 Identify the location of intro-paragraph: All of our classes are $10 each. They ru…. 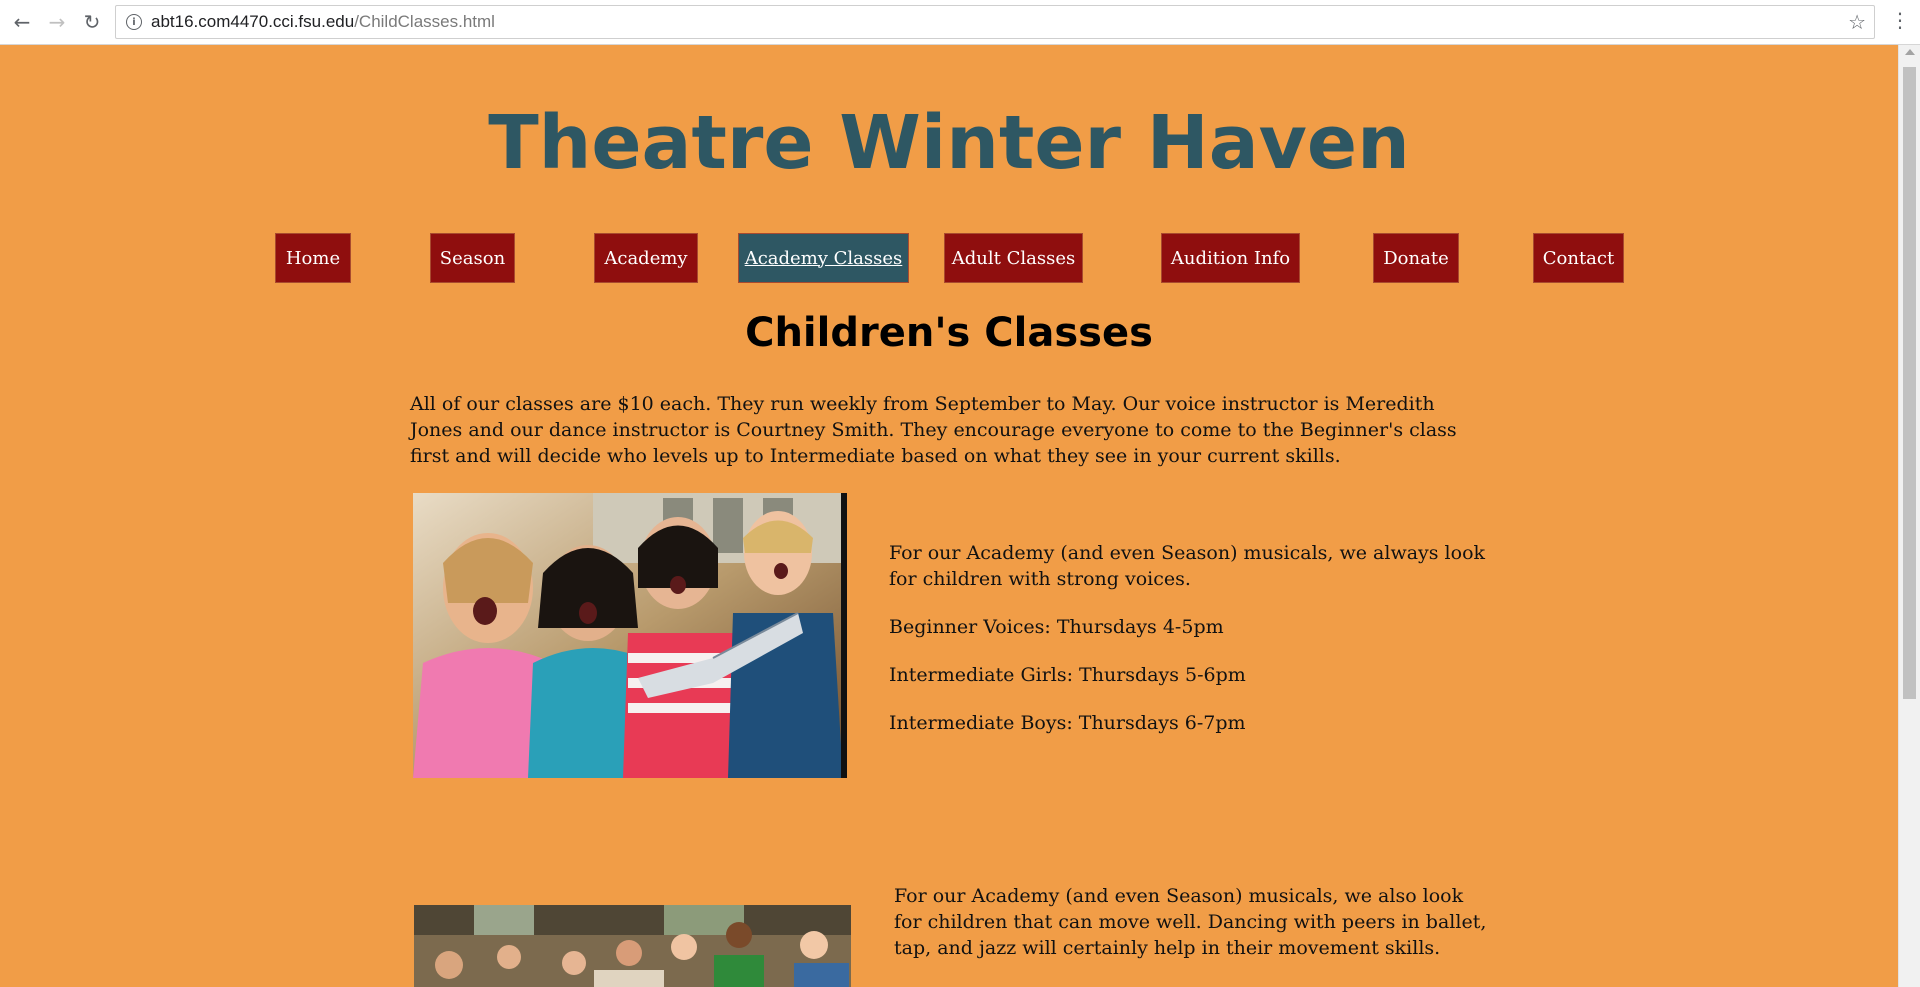
(933, 430).